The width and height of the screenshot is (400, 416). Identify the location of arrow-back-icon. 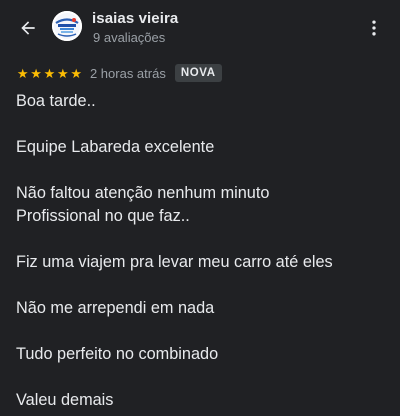
(28, 28).